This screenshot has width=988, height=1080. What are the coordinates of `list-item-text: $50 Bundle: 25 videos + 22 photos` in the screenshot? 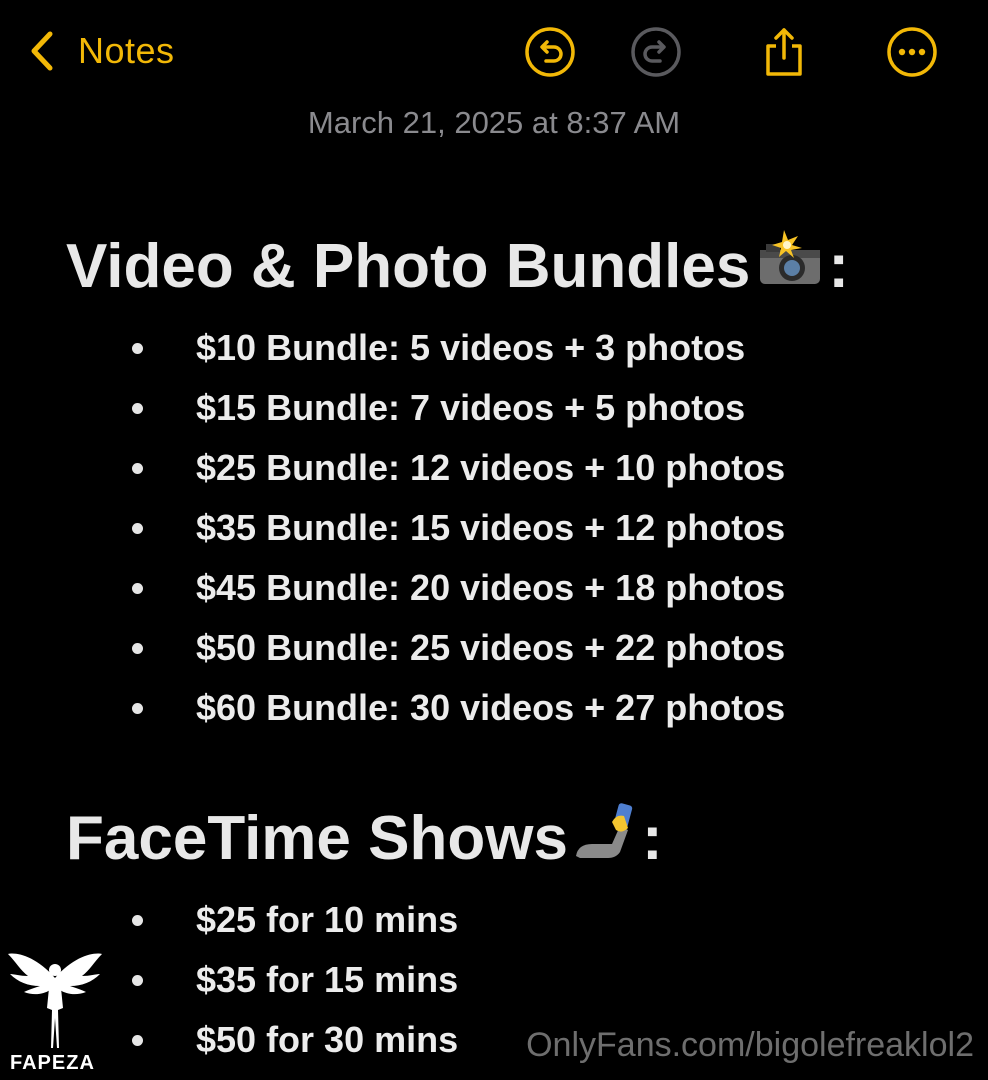 It's located at (491, 647).